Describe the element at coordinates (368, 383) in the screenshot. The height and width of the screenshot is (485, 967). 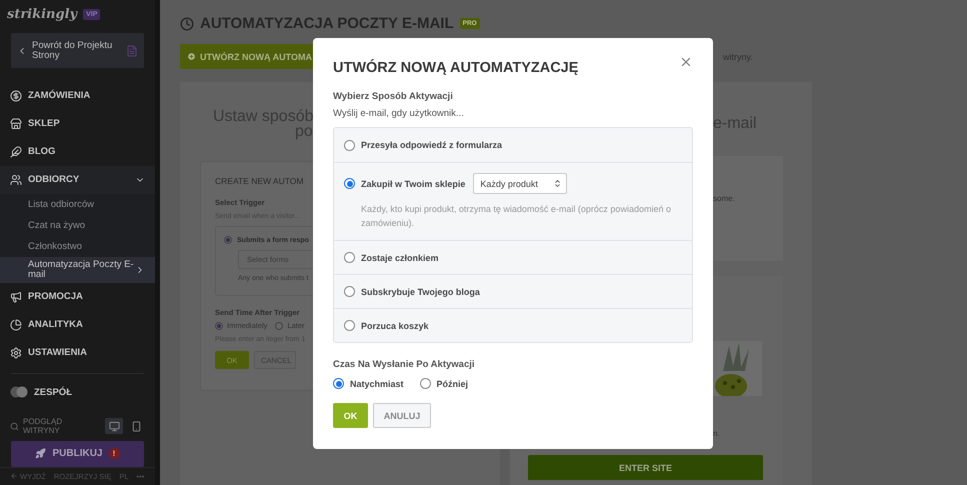
I see `time-option: Natychmiast` at that location.